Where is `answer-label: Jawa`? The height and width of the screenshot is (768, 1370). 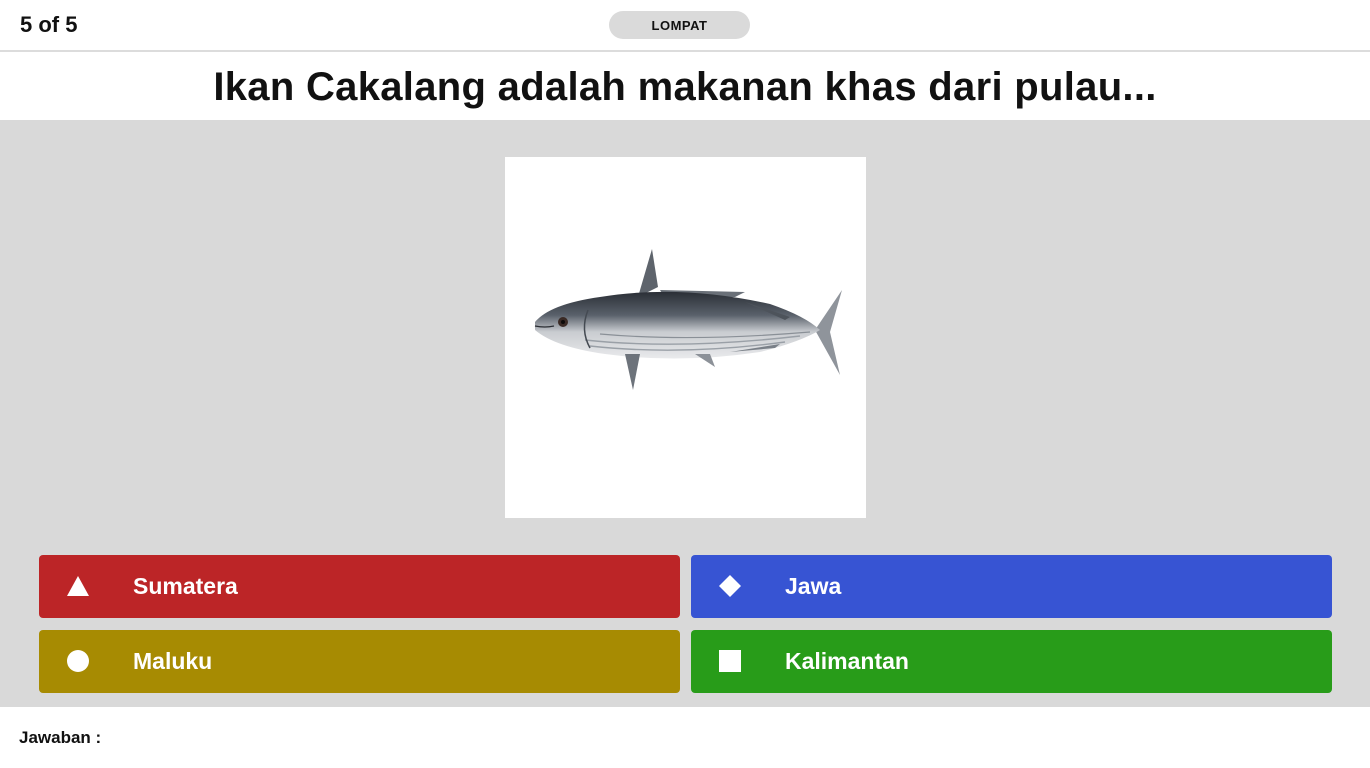
answer-label: Jawa is located at coordinates (813, 586).